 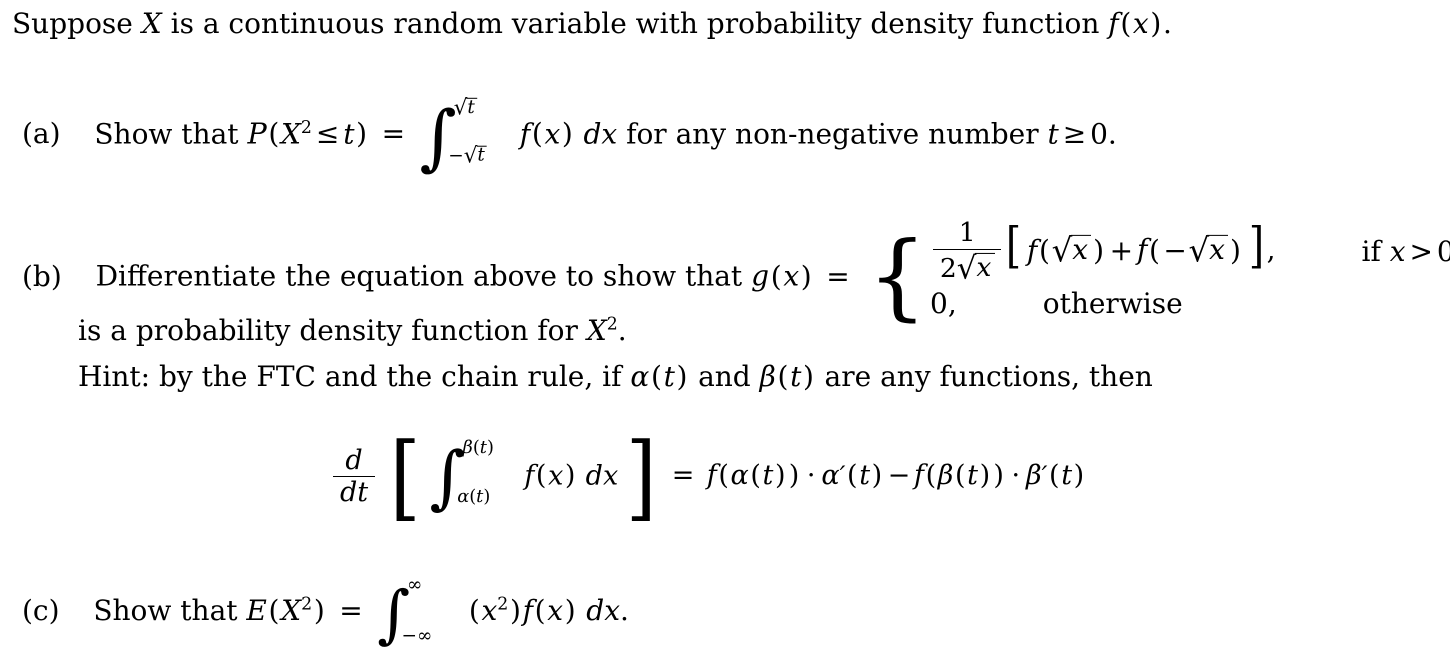 What do you see at coordinates (523, 476) in the screenshot?
I see `bracketed-integral: [ ∫ β(t) α(t) f(x) dx ]` at bounding box center [523, 476].